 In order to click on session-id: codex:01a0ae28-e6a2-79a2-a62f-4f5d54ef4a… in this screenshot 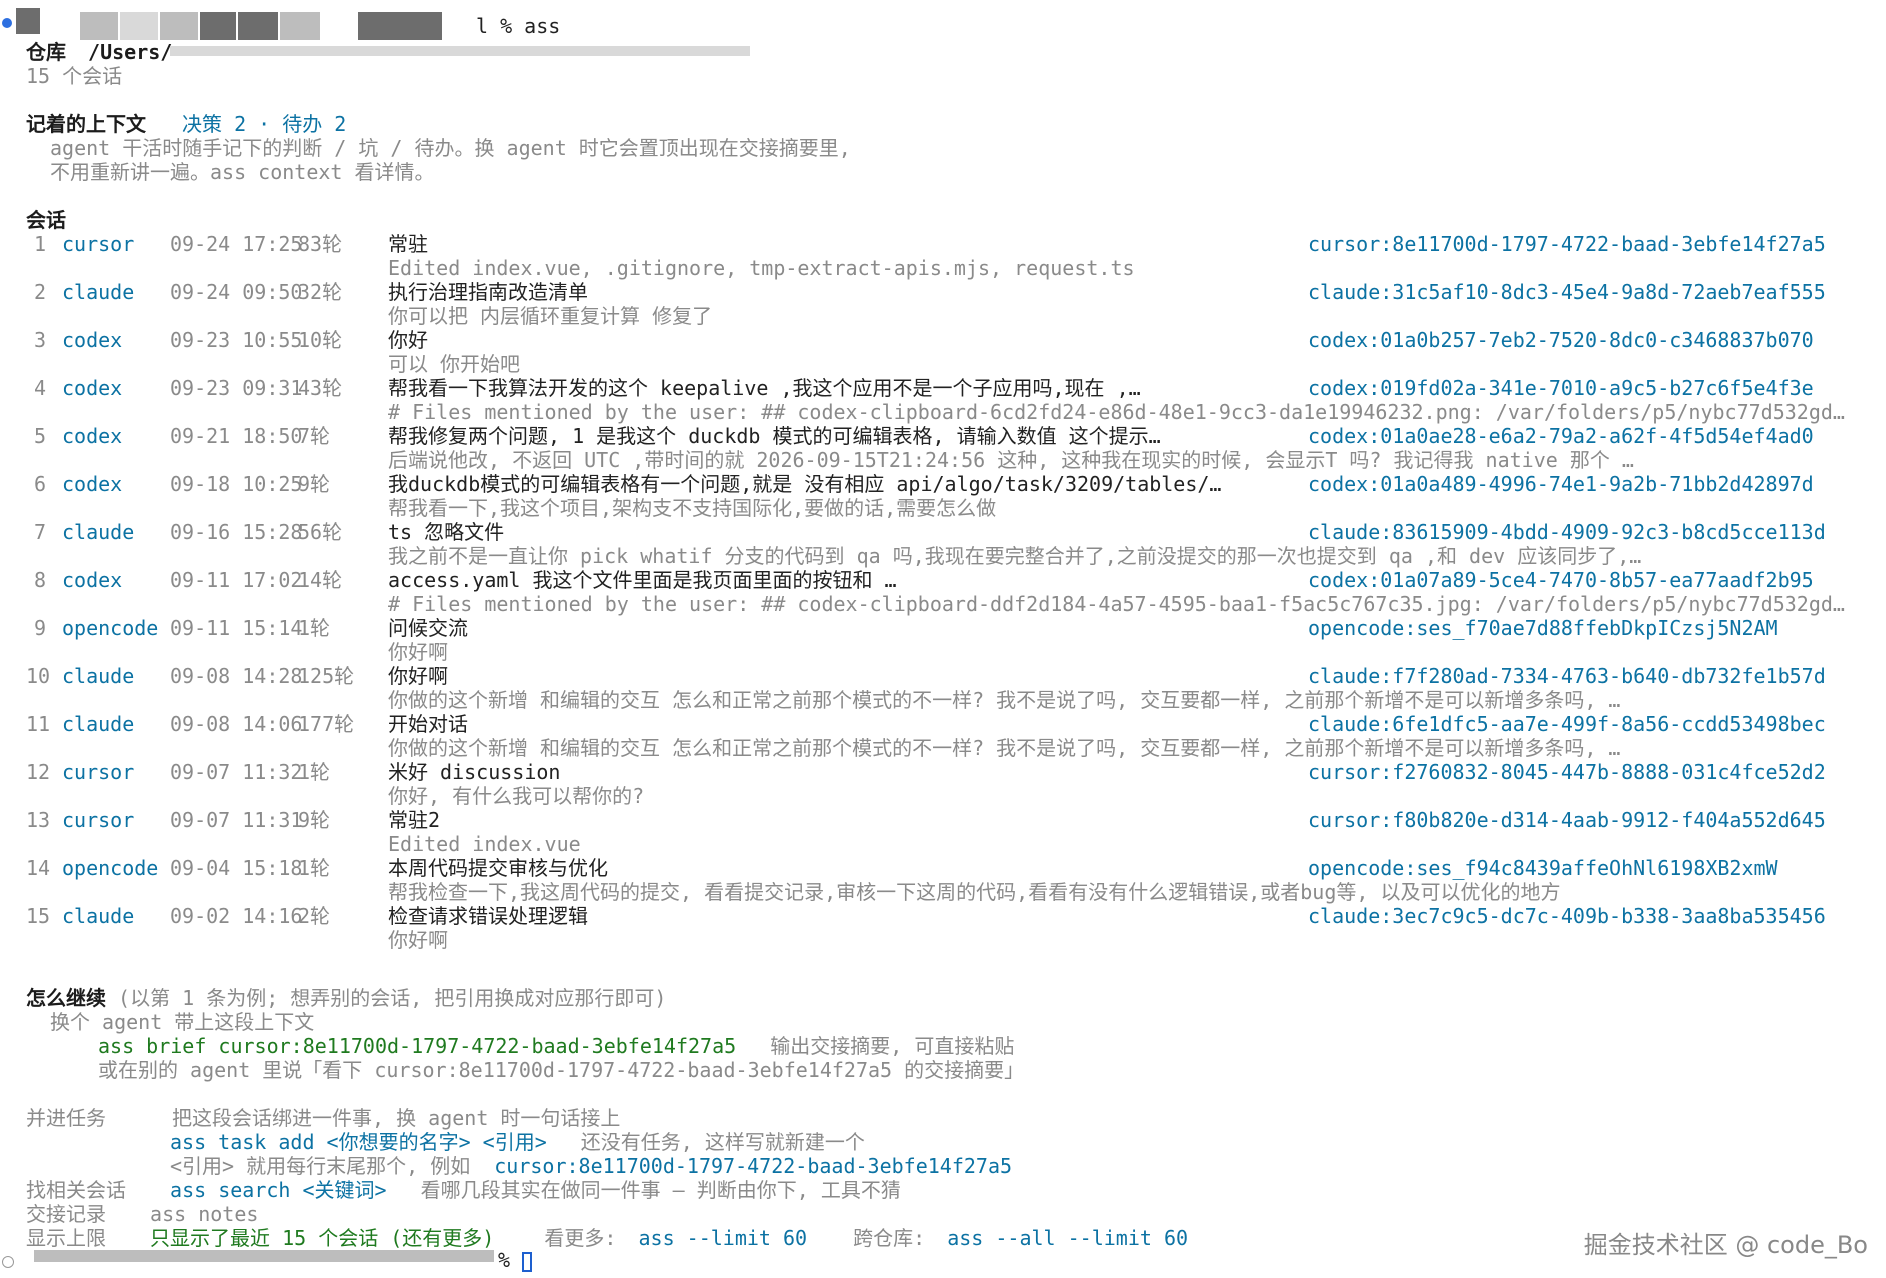, I will do `click(1561, 436)`.